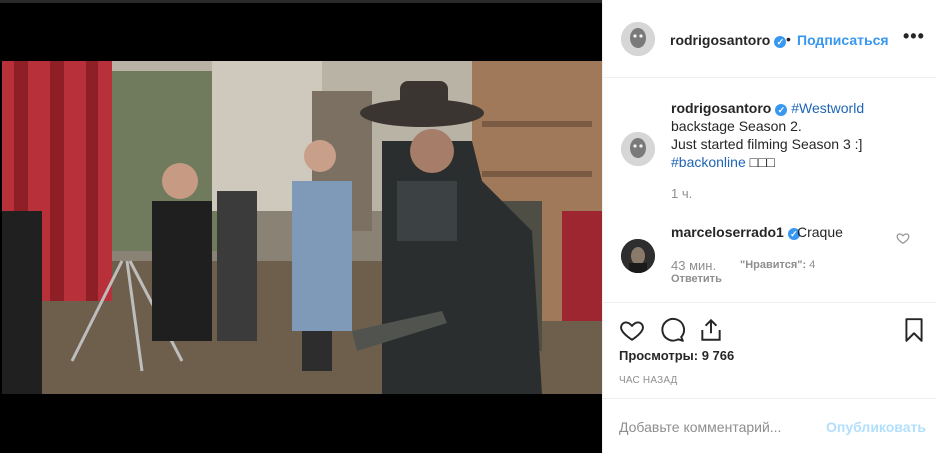 The image size is (936, 453). I want to click on heart-icon, so click(632, 330).